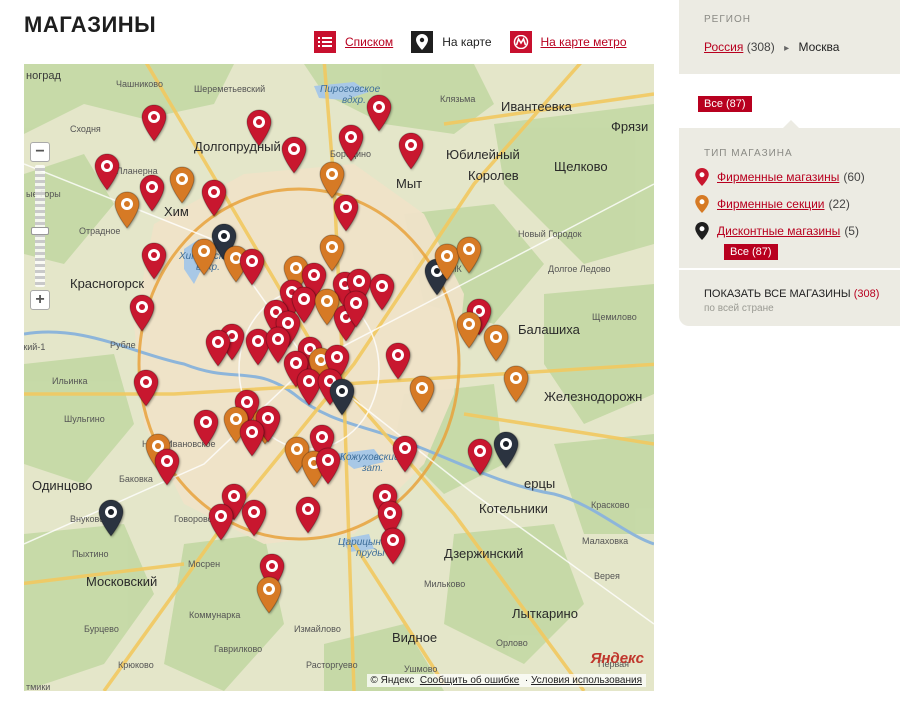 This screenshot has height=705, width=900. Describe the element at coordinates (445, 584) in the screenshot. I see `map-label: Мильково` at that location.